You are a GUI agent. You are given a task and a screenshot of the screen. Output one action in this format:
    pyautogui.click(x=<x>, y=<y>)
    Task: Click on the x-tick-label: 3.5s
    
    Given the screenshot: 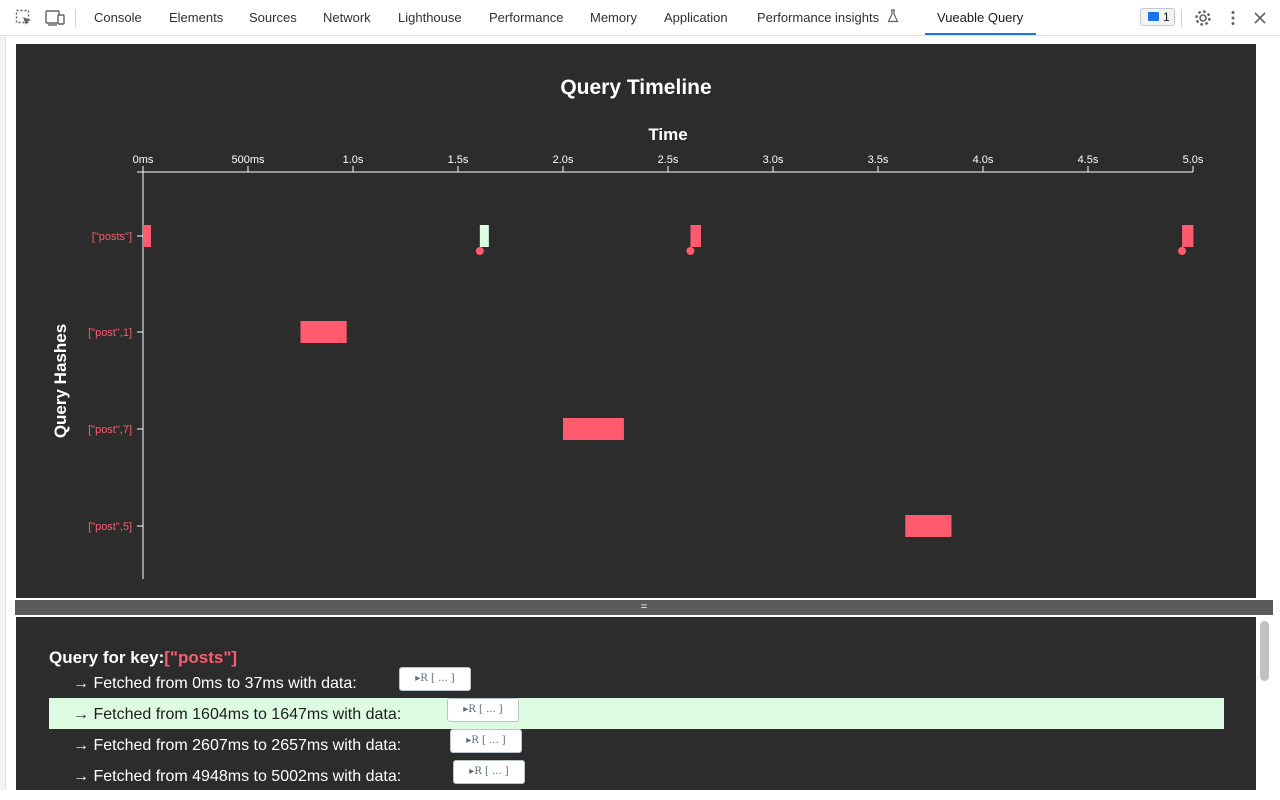 What is the action you would take?
    pyautogui.click(x=878, y=160)
    